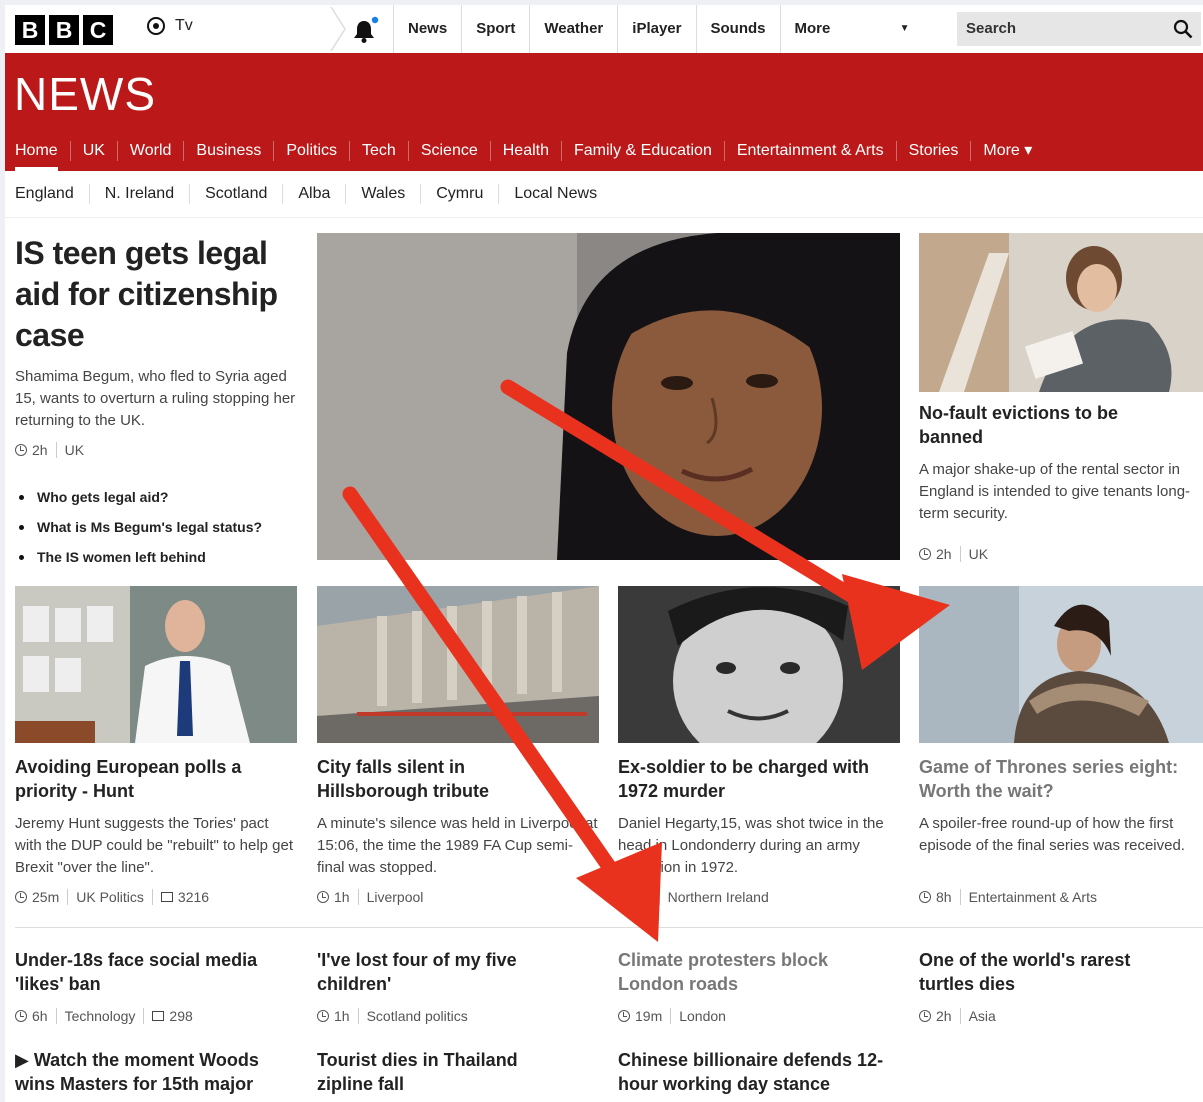 This screenshot has height=1102, width=1203. I want to click on lead-section: UK, so click(74, 450).